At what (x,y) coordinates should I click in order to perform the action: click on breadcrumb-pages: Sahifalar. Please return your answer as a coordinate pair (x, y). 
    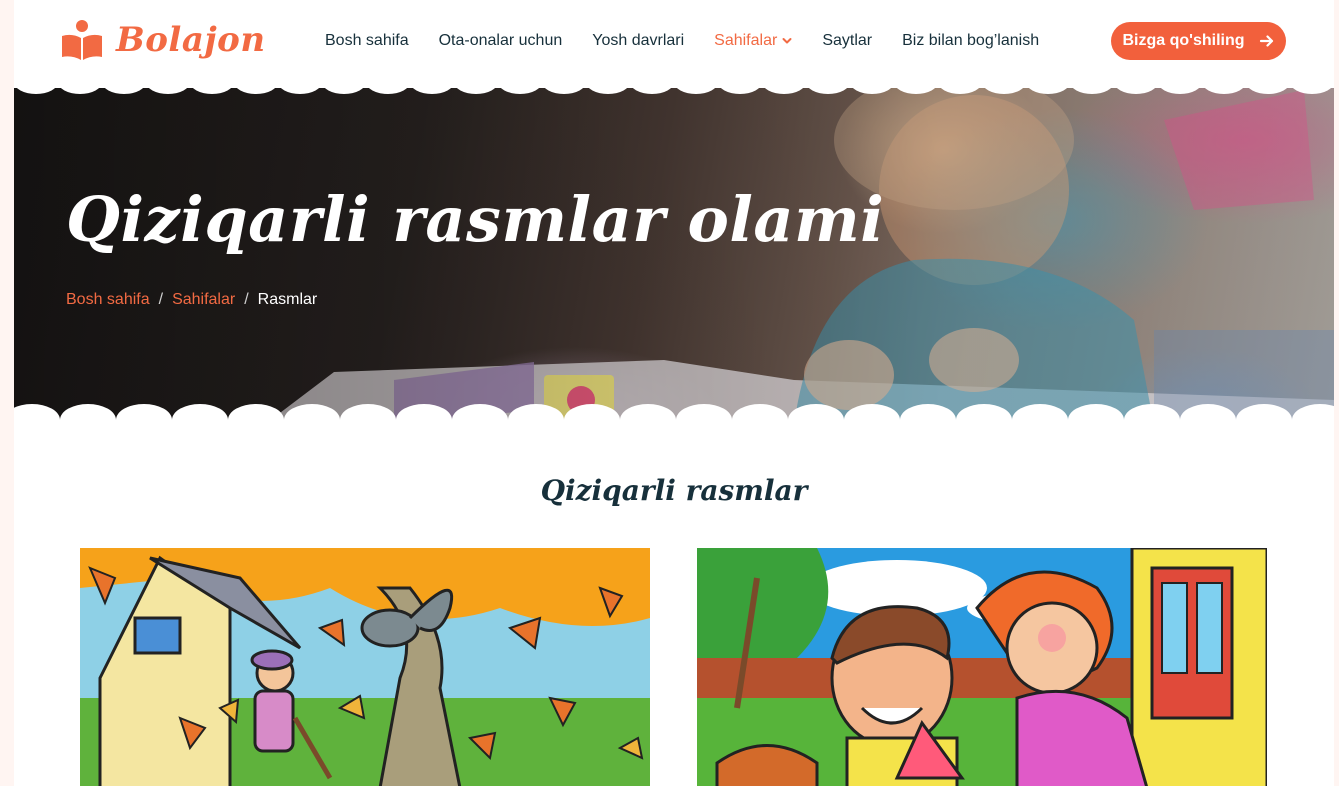
    Looking at the image, I should click on (203, 300).